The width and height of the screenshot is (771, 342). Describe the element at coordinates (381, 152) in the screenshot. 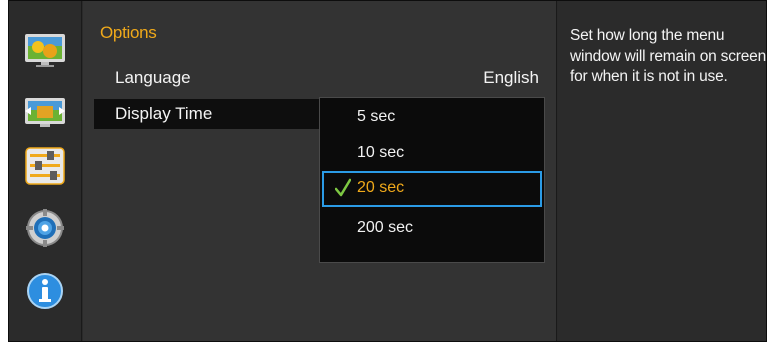

I see `option-label: 10 sec` at that location.